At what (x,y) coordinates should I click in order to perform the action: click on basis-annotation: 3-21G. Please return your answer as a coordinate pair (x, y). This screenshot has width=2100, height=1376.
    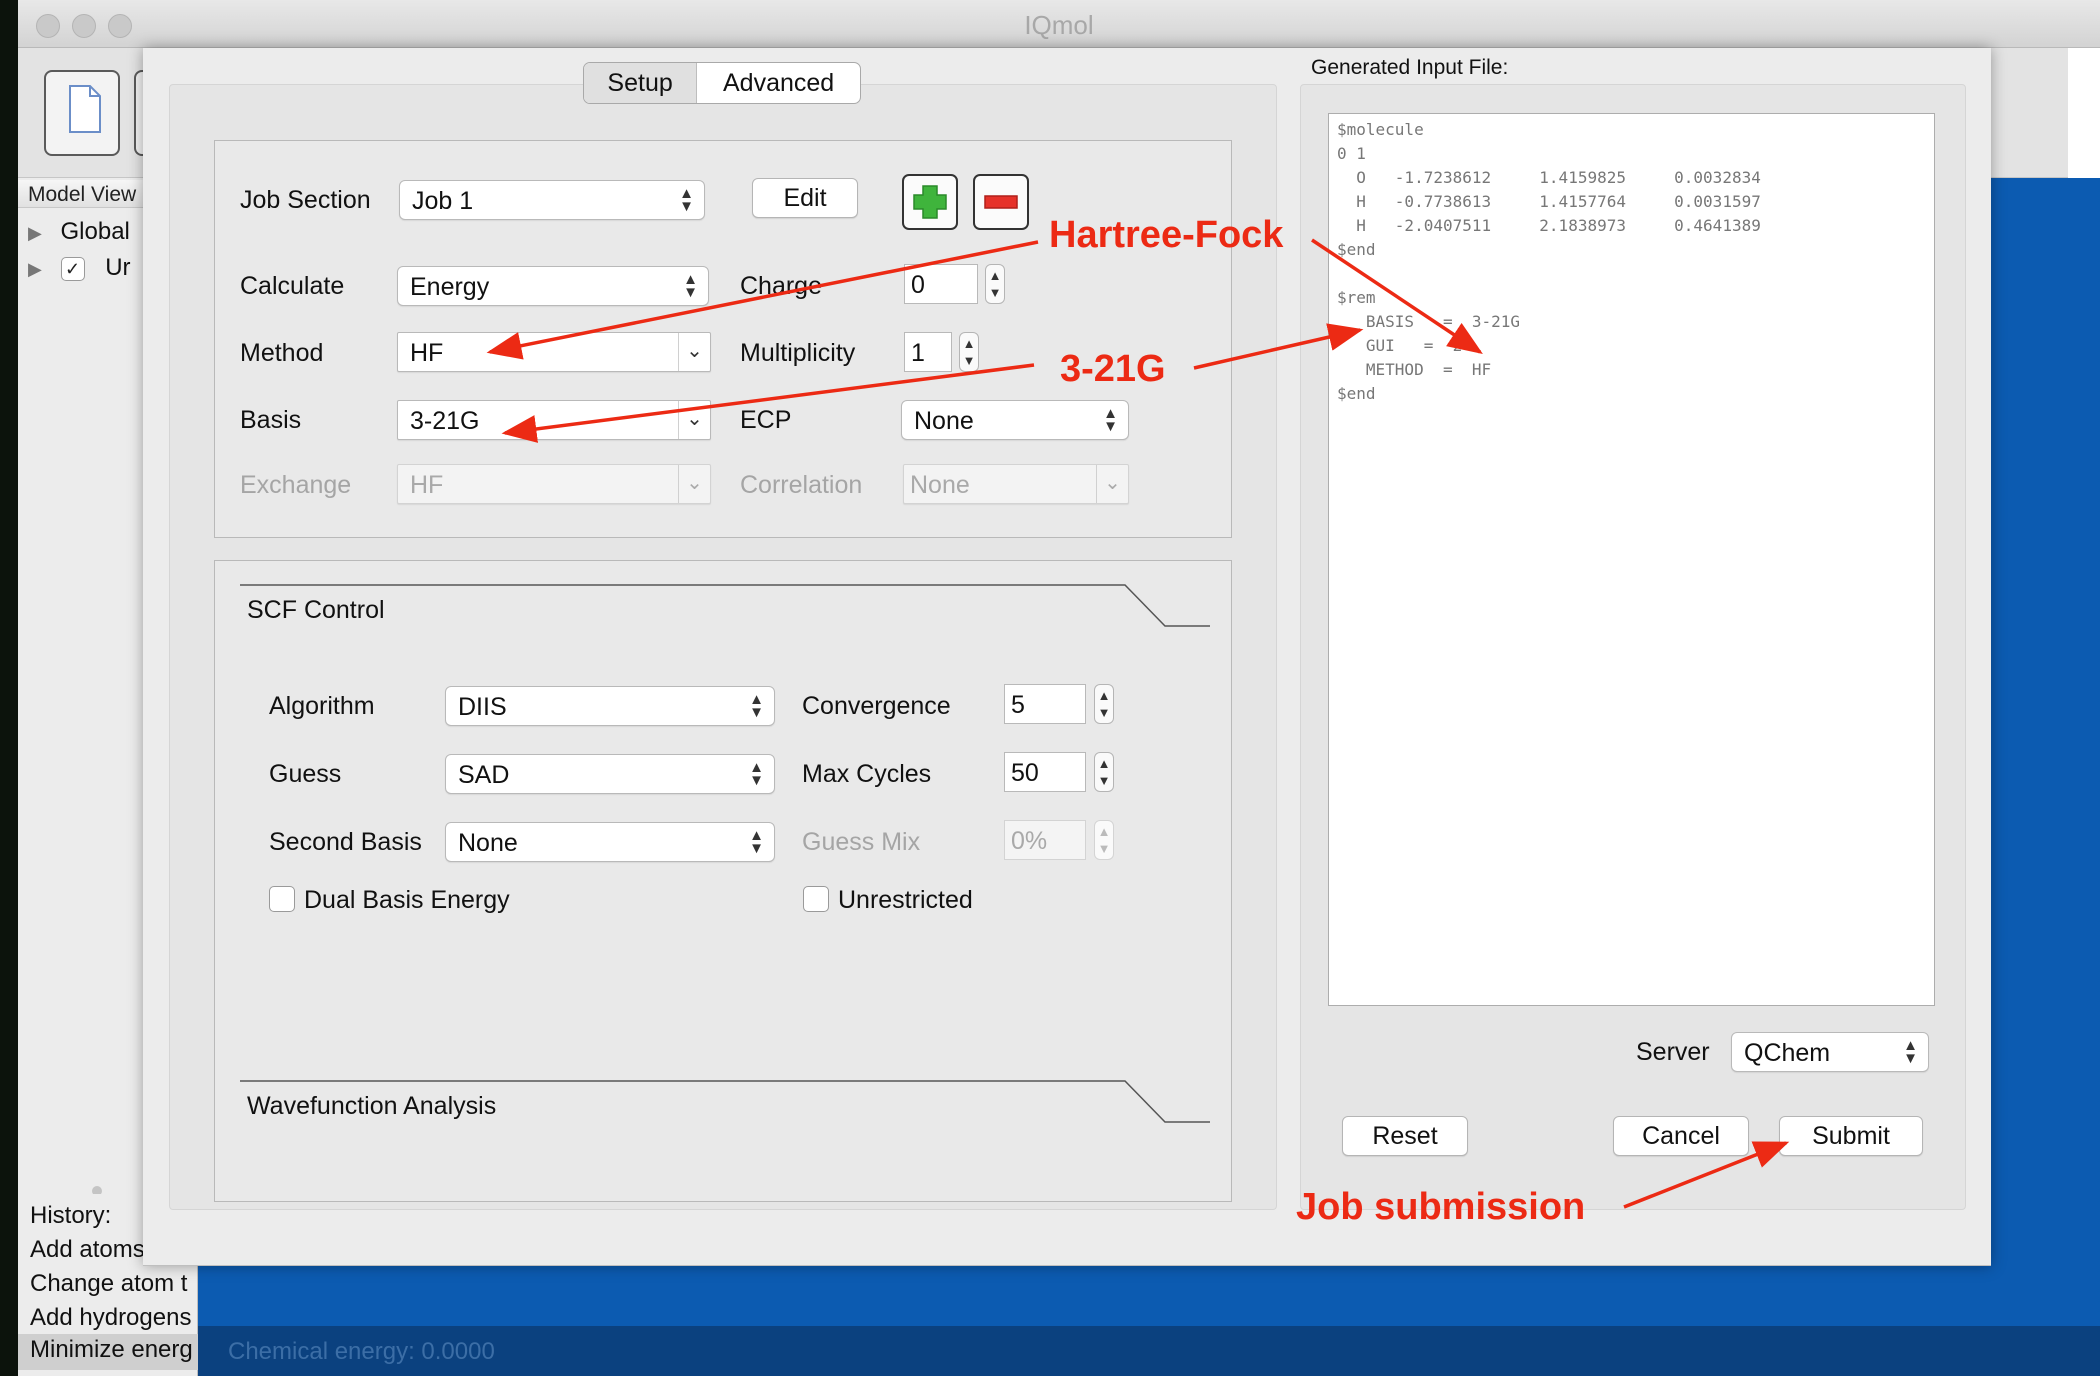
    Looking at the image, I should click on (1113, 369).